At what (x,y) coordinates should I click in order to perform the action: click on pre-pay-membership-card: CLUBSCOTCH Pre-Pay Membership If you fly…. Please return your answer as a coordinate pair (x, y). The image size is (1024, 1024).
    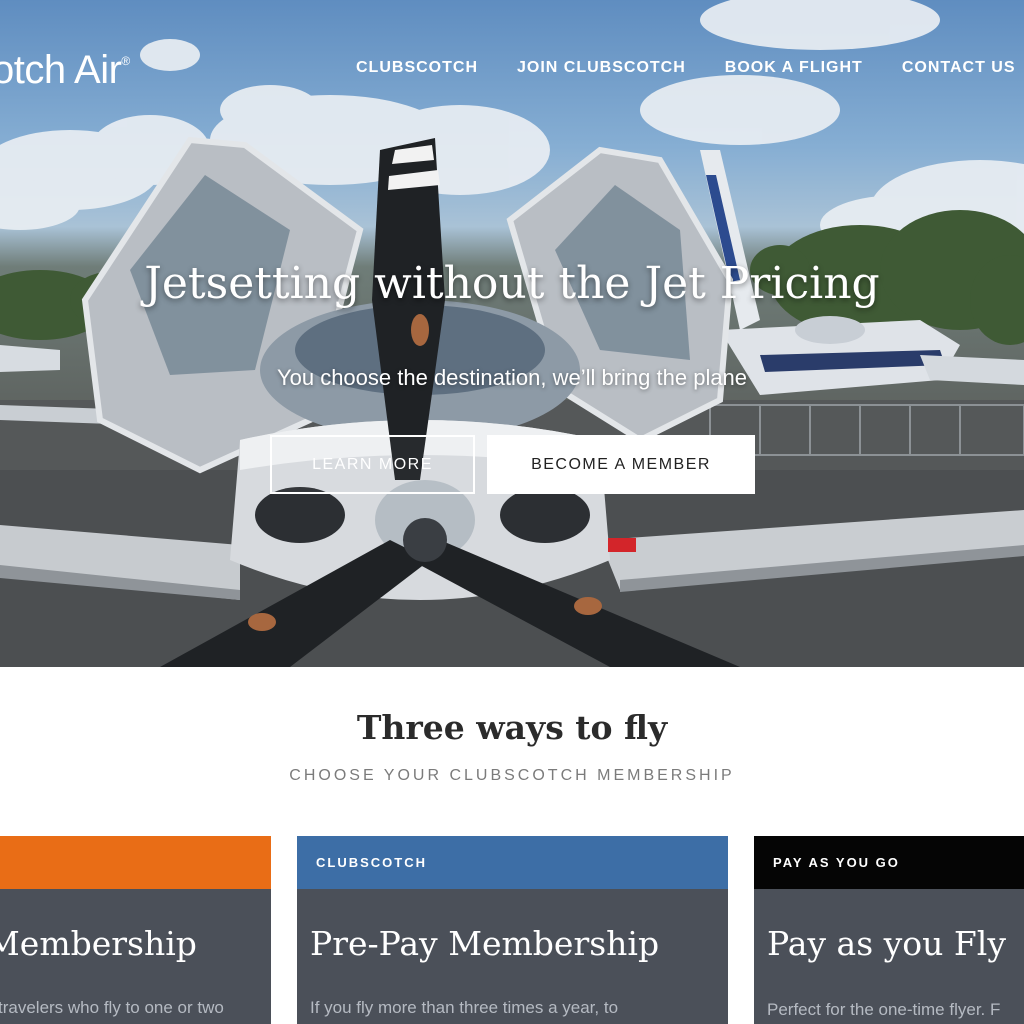
    Looking at the image, I should click on (512, 930).